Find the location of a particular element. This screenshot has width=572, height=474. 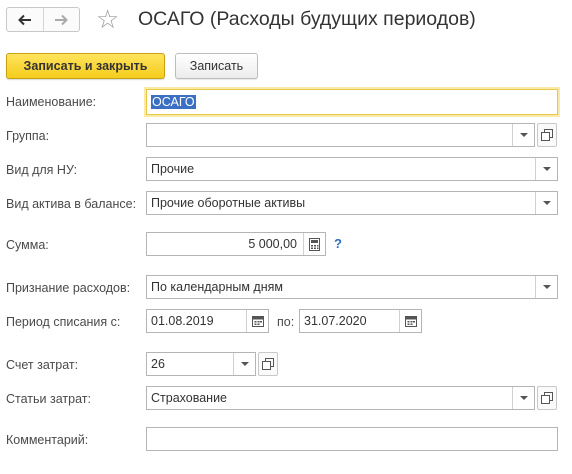

group-dropdown-button is located at coordinates (523, 135).